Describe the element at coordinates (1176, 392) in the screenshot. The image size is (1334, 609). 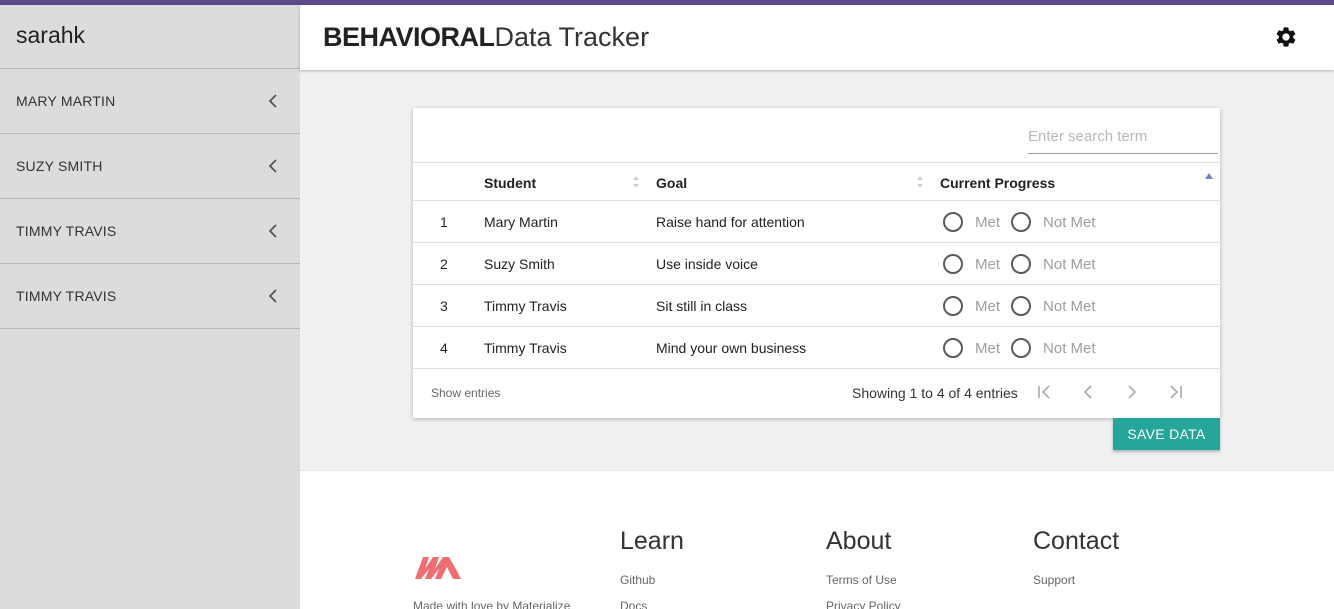
I see `last-page-icon` at that location.